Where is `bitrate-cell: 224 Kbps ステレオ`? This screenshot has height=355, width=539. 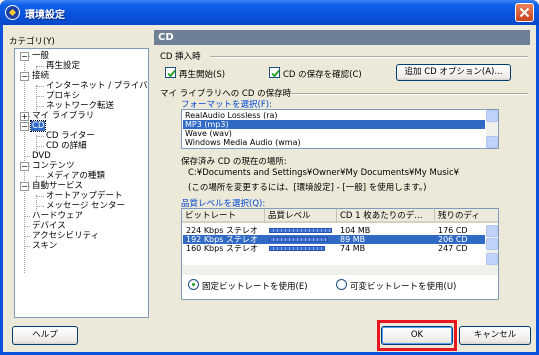
bitrate-cell: 224 Kbps ステレオ is located at coordinates (222, 230).